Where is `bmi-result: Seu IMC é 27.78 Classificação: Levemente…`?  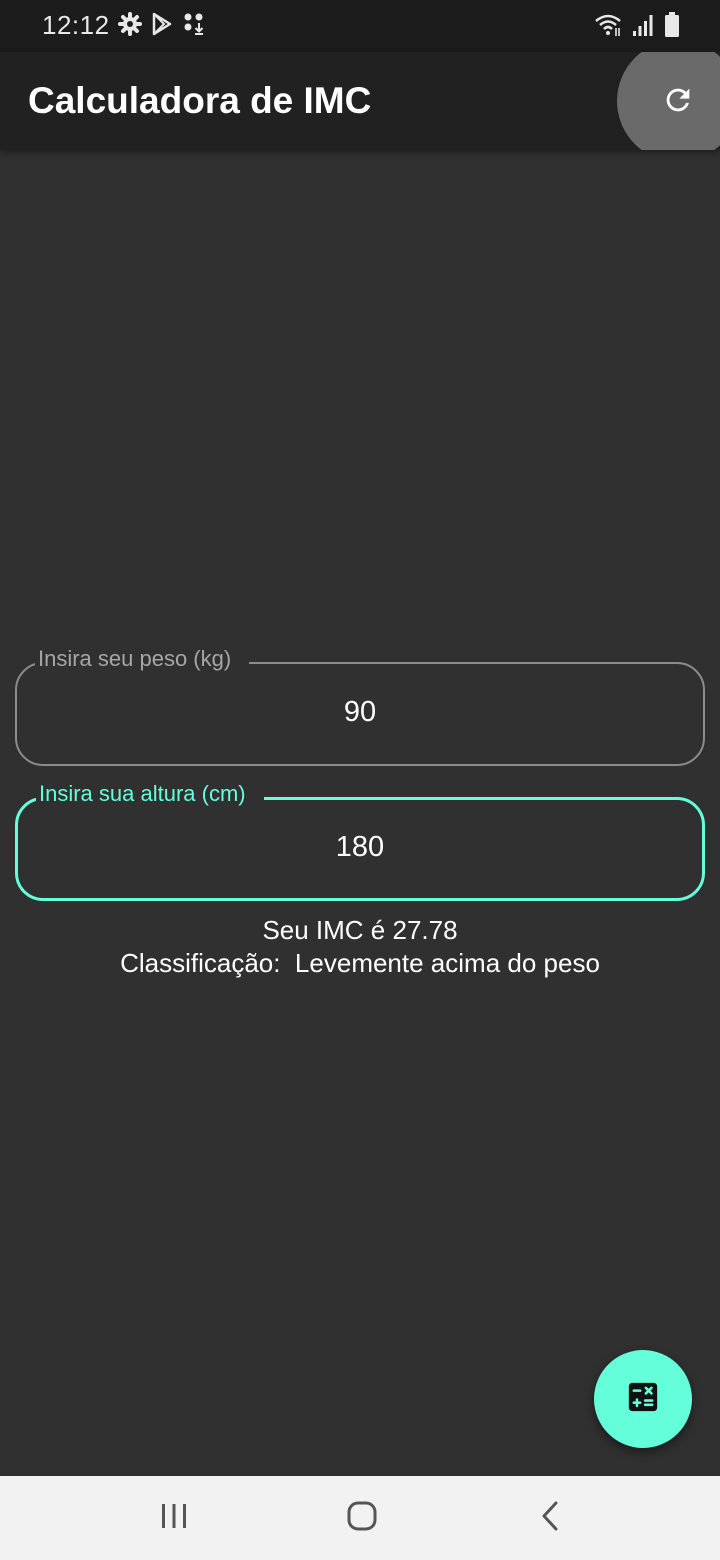 bmi-result: Seu IMC é 27.78 Classificação: Levemente… is located at coordinates (360, 947).